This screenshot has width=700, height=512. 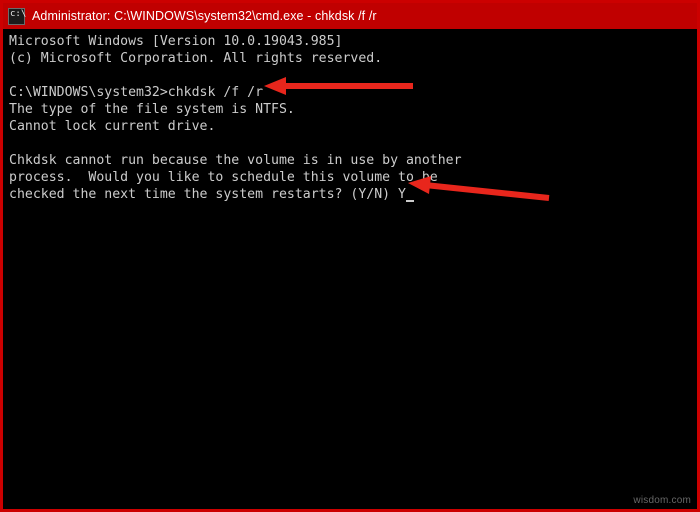 I want to click on cmd-icon: c:\, so click(x=17, y=16).